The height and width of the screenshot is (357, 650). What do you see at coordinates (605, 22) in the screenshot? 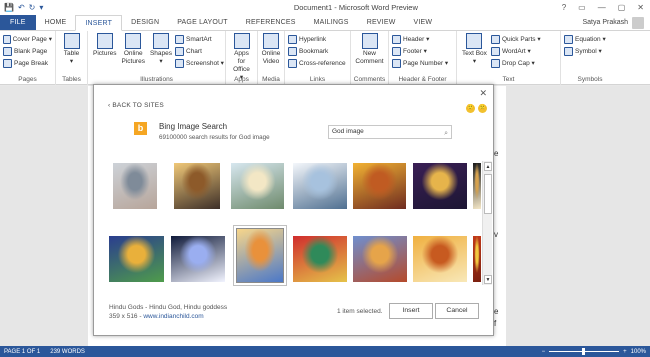
I see `user-name: Satya Prakash` at bounding box center [605, 22].